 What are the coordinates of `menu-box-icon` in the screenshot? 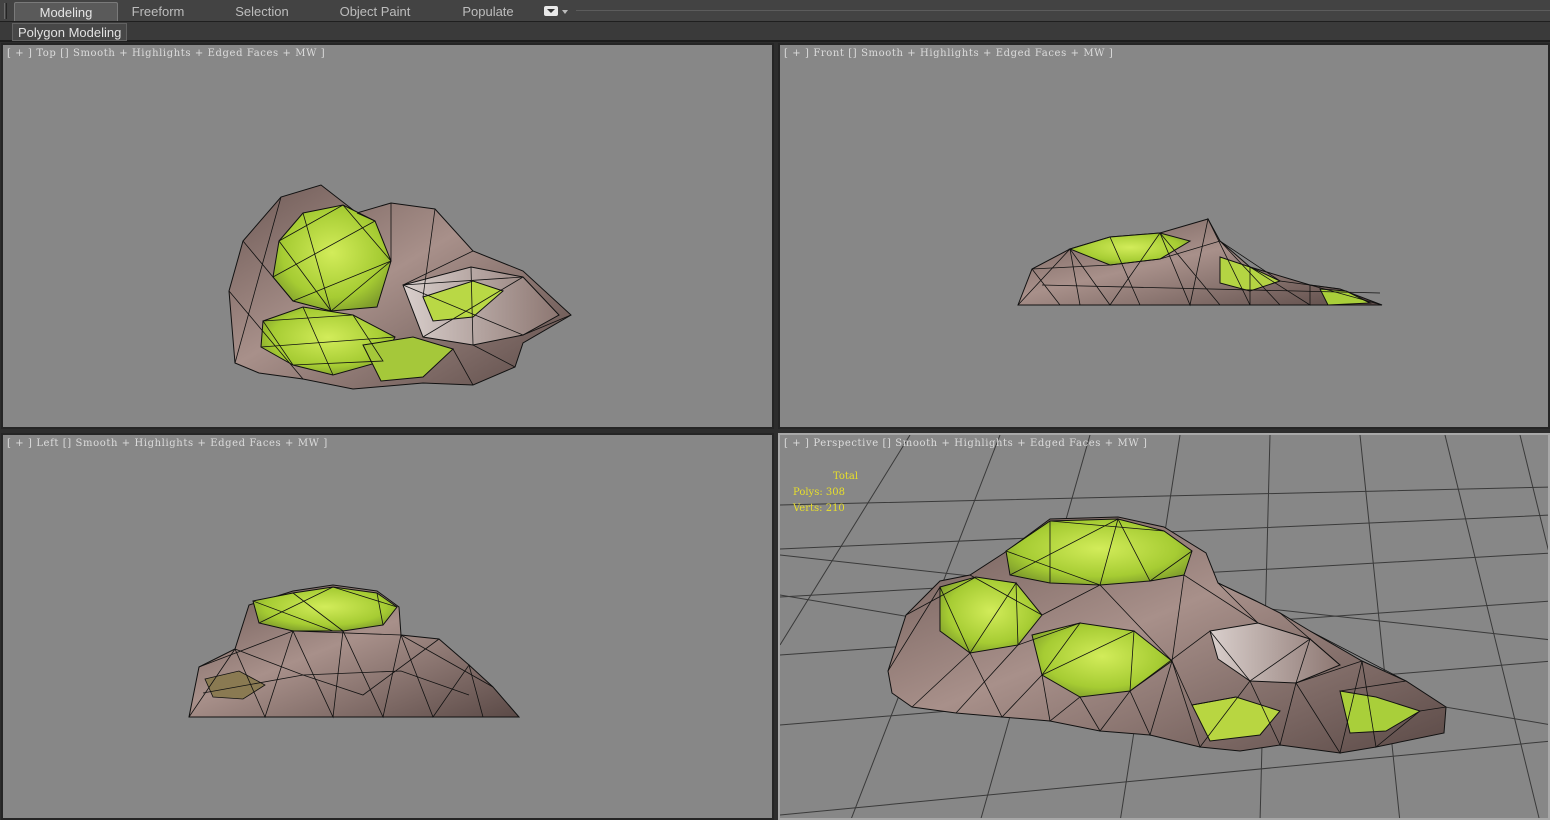 It's located at (551, 11).